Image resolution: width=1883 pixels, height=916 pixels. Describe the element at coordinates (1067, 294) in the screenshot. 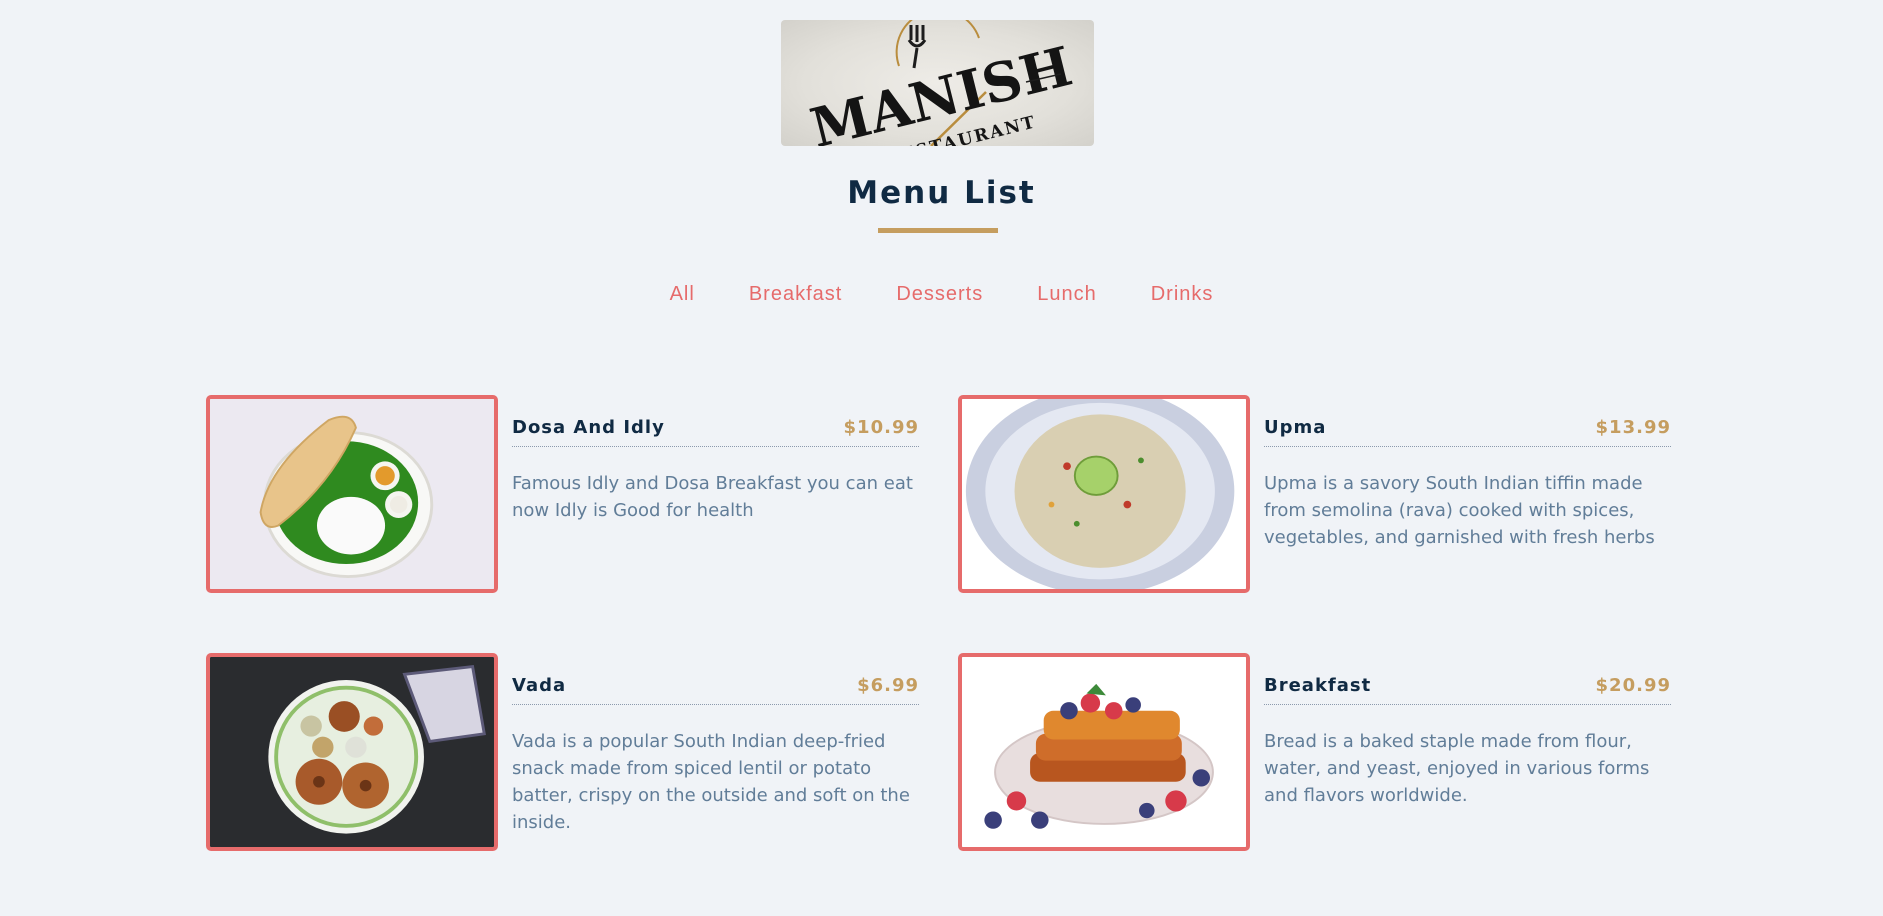

I see `filter-lunch-button: Lunch` at that location.